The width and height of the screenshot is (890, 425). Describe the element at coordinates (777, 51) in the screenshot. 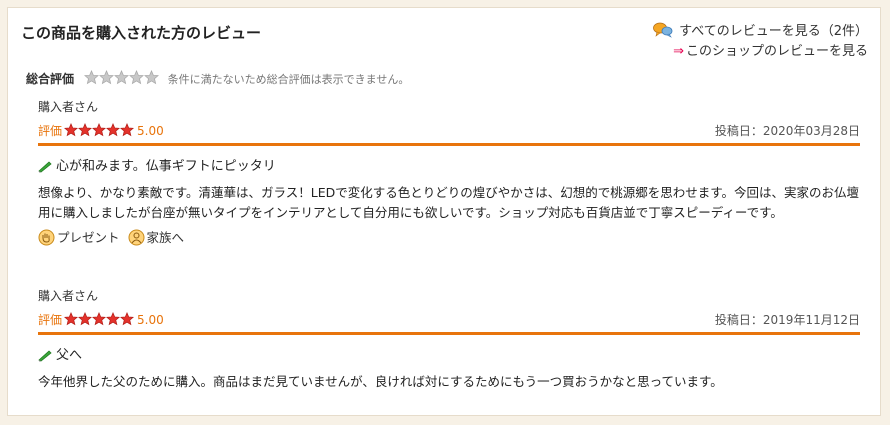

I see `shop-reviews-link: このショップのレビューを見る` at that location.